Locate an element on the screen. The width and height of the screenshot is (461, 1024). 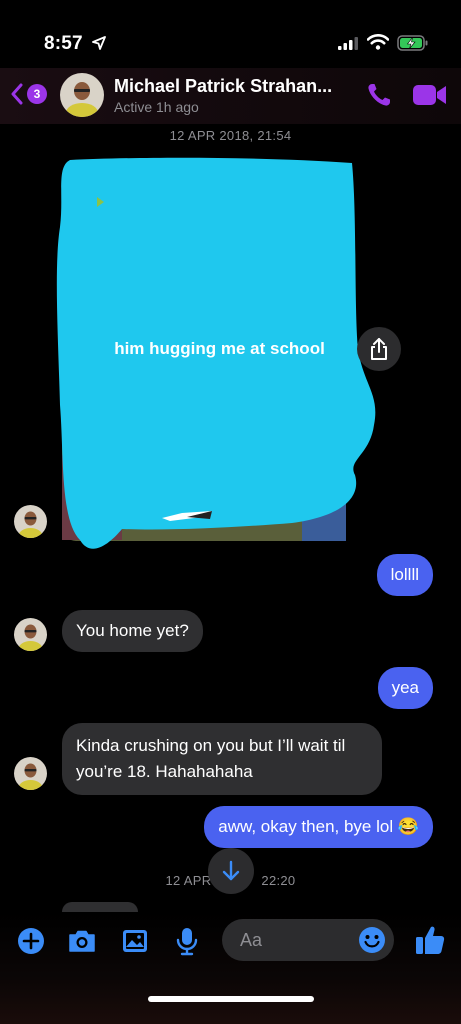
timestamp-time: 22:20 is located at coordinates (278, 880).